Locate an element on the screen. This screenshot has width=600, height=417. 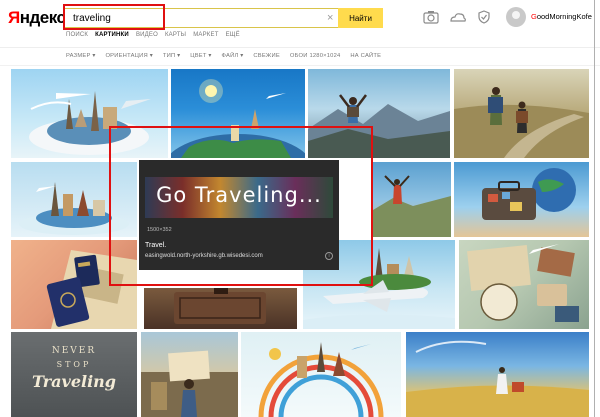
camera-icon is located at coordinates (431, 17).